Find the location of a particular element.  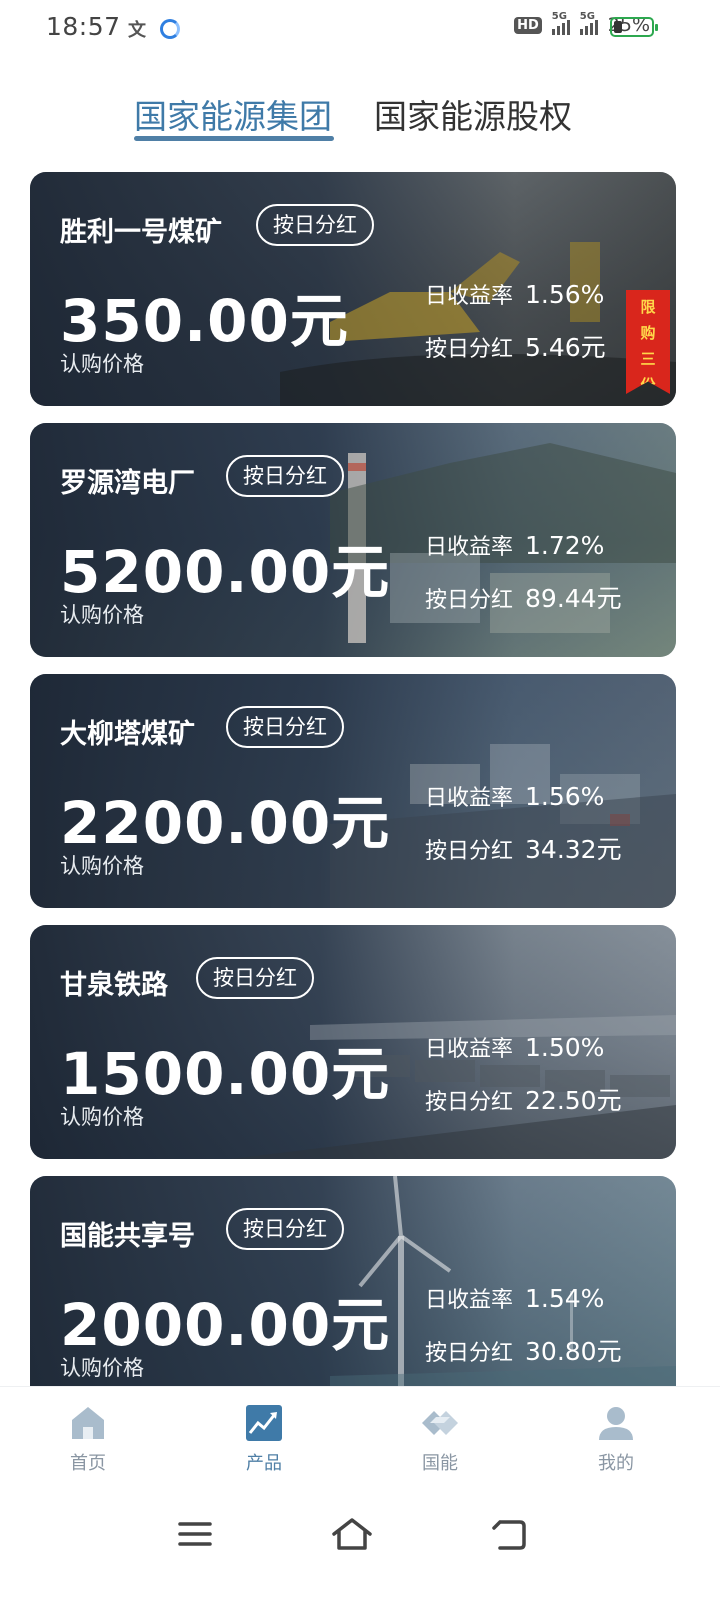

product-name: 胜利一号煤矿 is located at coordinates (141, 232).